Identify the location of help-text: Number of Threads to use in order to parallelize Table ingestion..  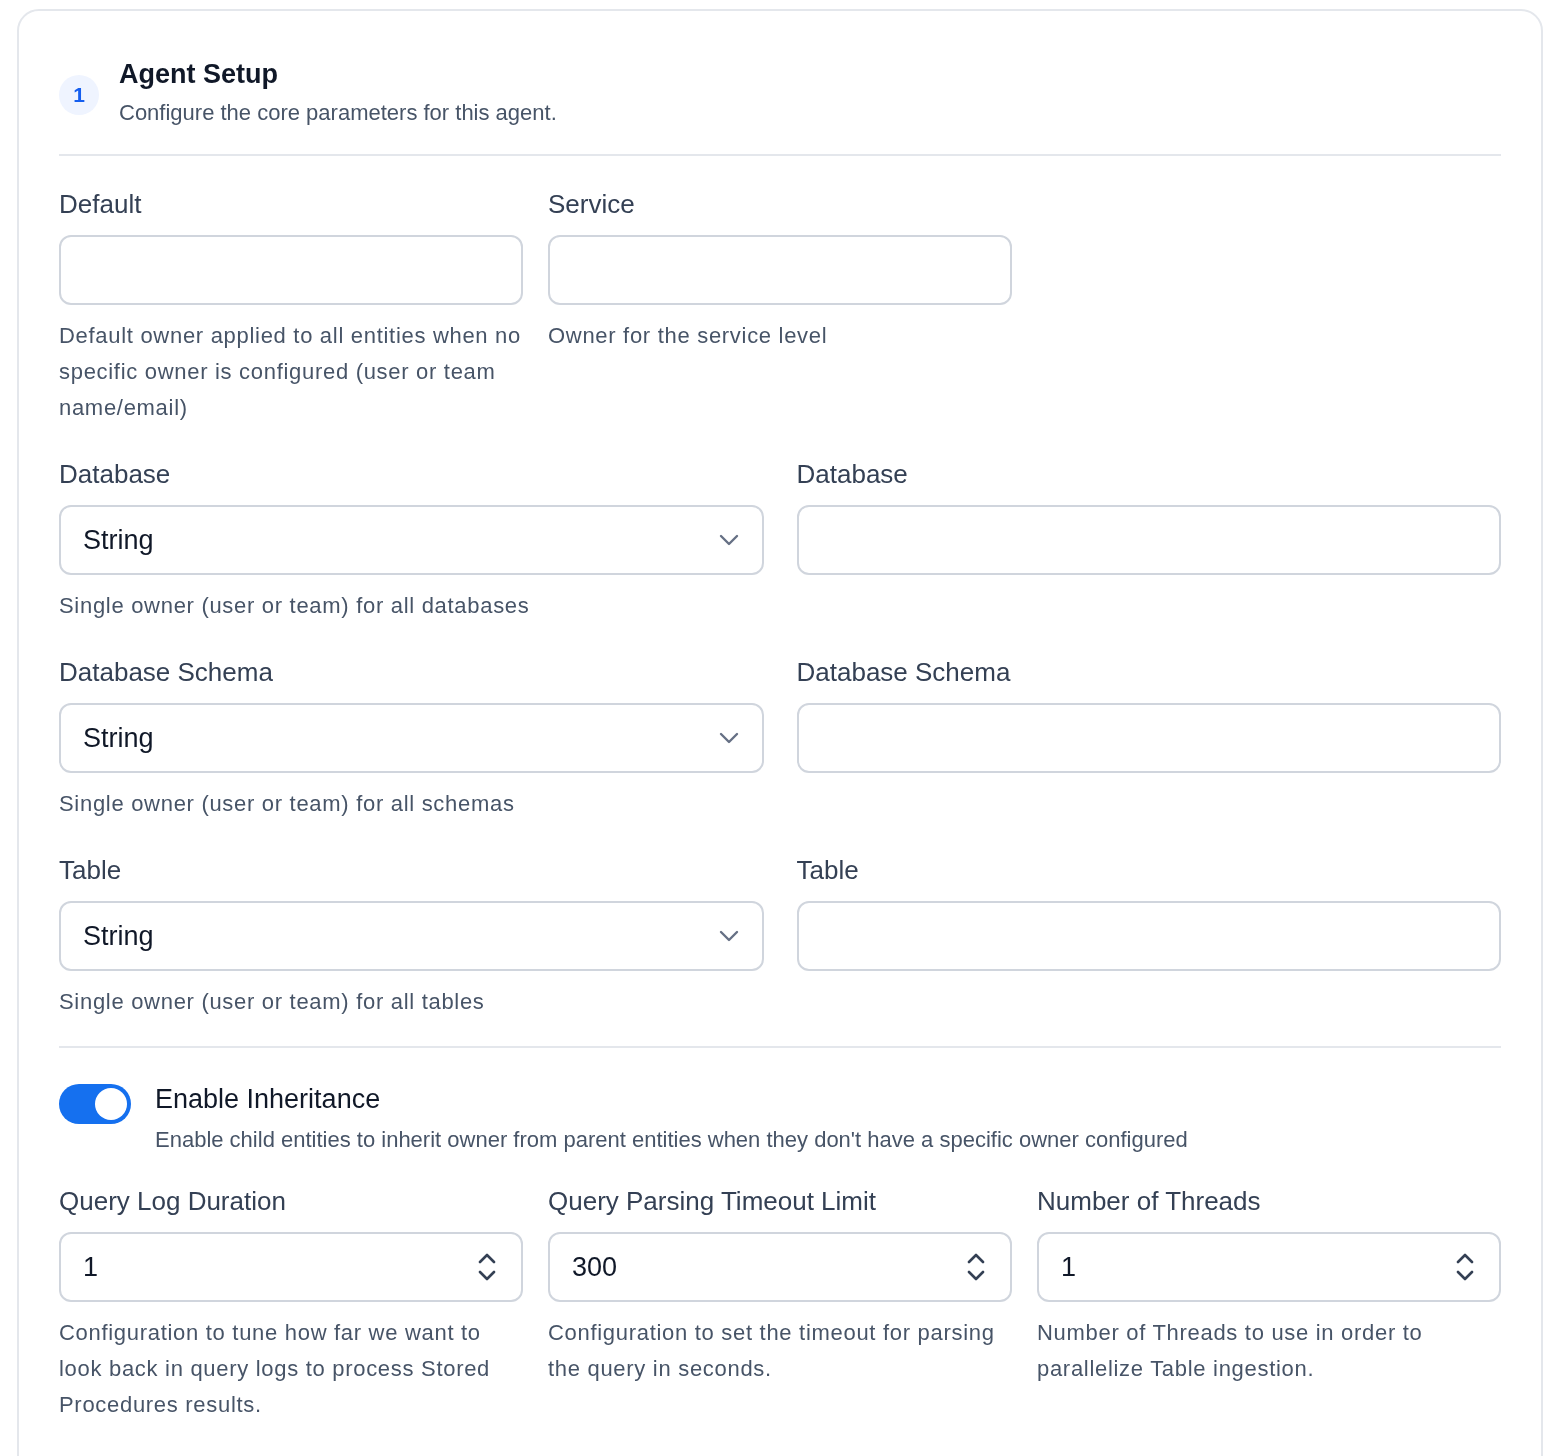
(1230, 1351).